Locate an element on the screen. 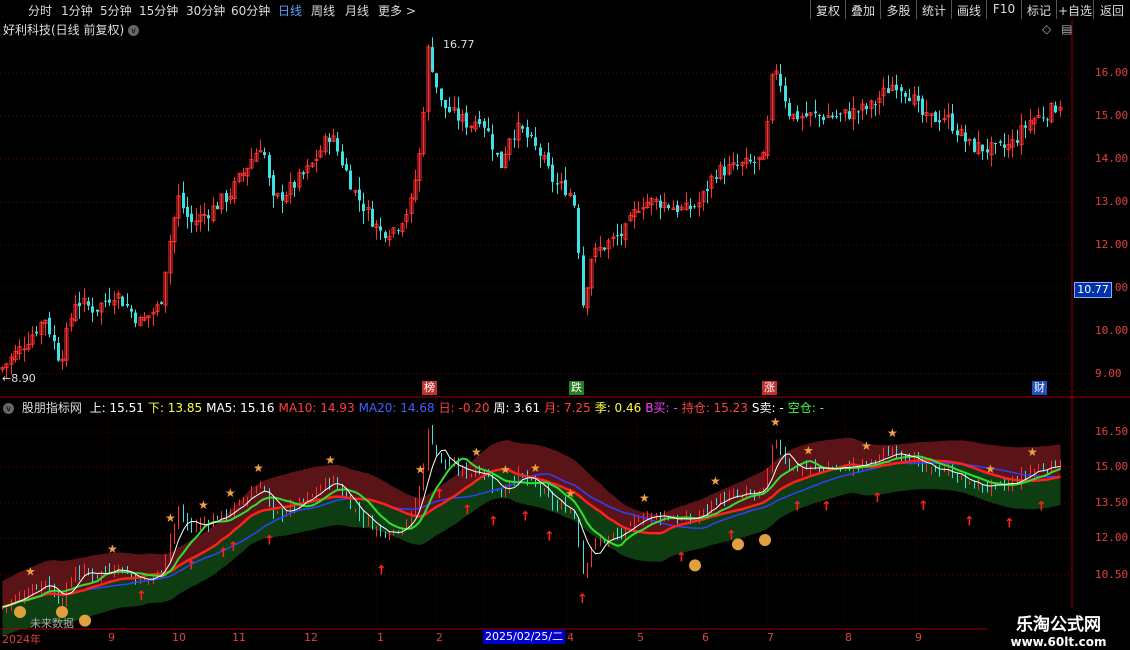  indicator-value: B买: - is located at coordinates (661, 408).